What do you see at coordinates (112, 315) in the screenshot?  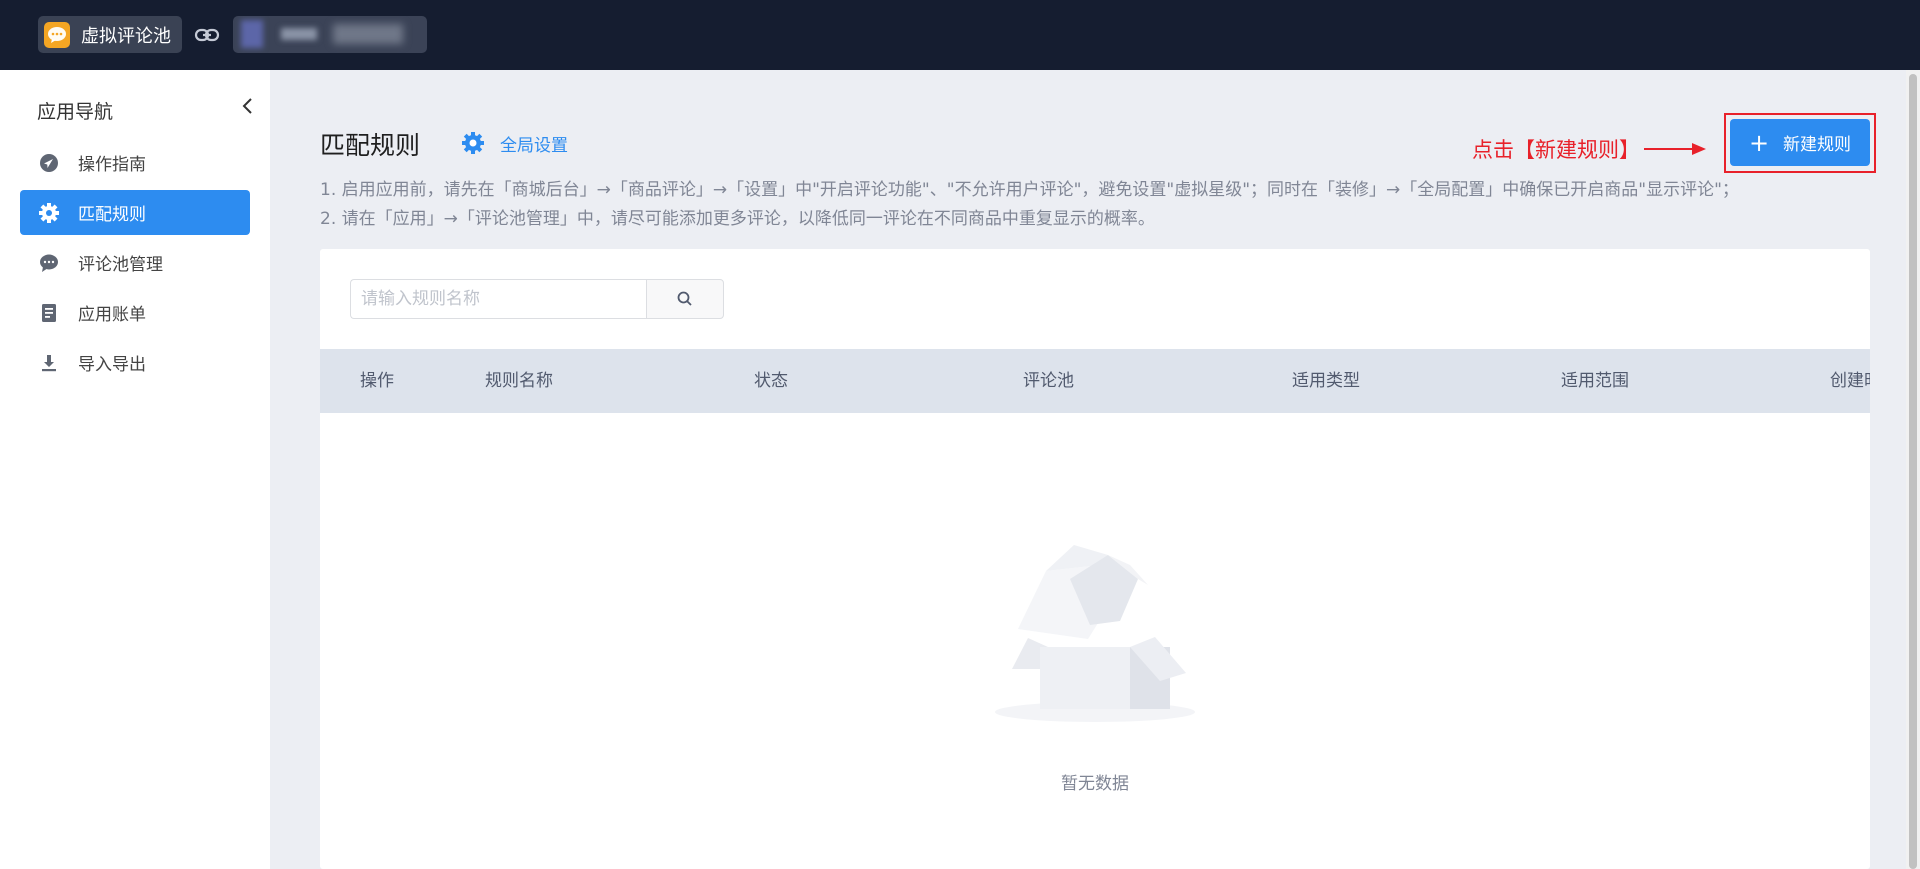 I see `sidebar-item-label: 应用账单` at bounding box center [112, 315].